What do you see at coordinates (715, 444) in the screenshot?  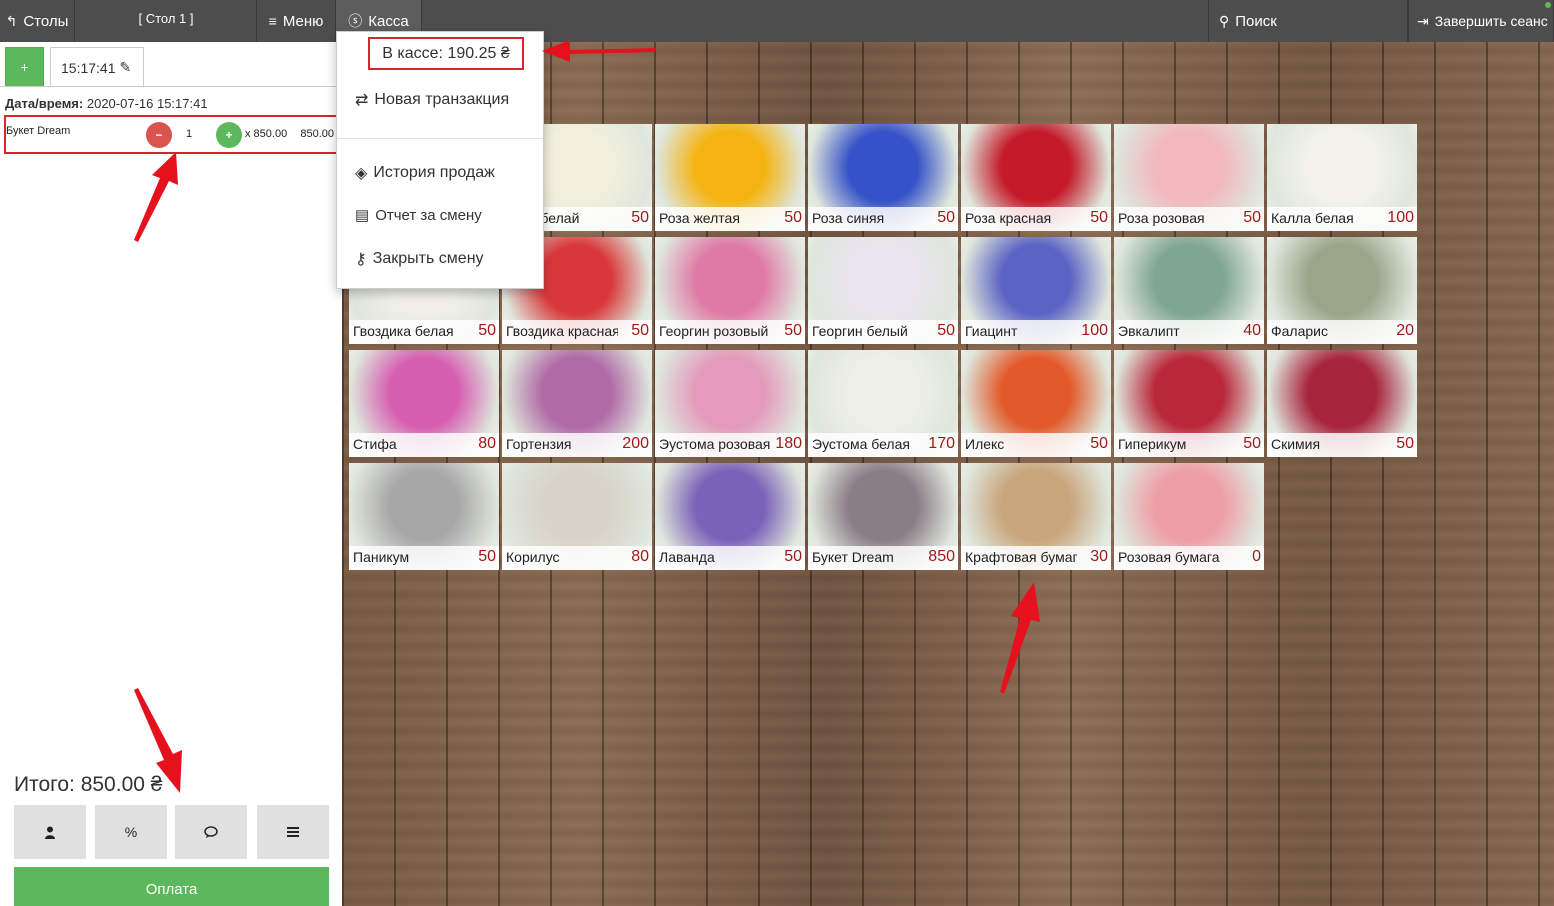 I see `product-name: Эустома розовая` at bounding box center [715, 444].